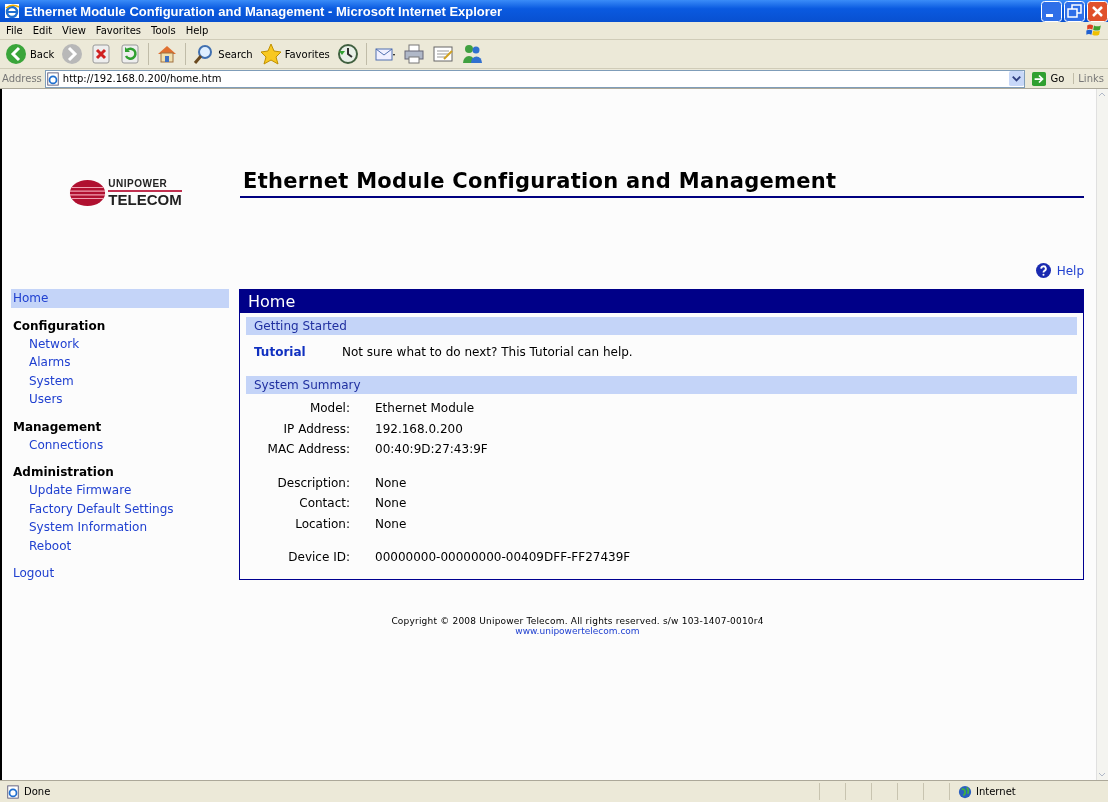  Describe the element at coordinates (145, 185) in the screenshot. I see `logo-text: UNIPOWER` at that location.